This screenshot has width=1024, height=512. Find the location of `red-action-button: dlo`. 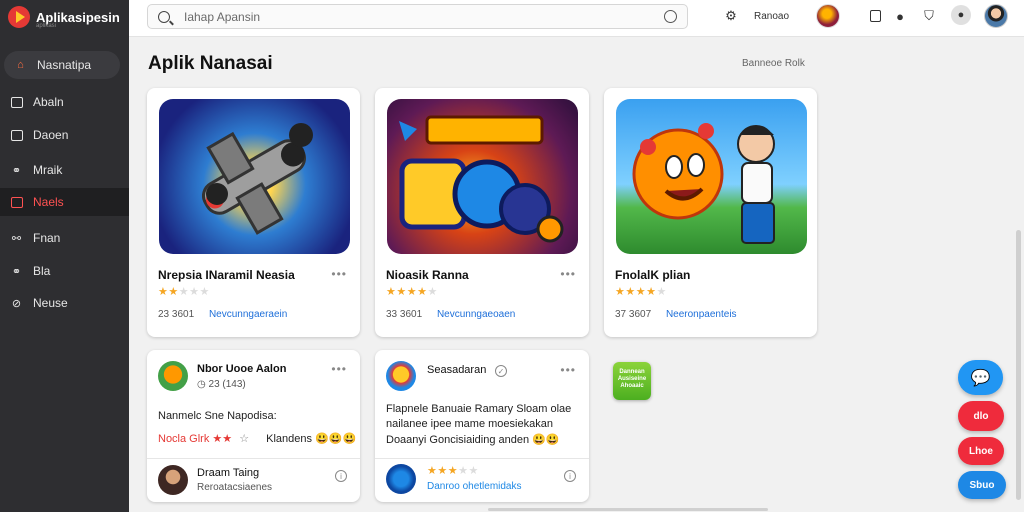

red-action-button: dlo is located at coordinates (981, 416).